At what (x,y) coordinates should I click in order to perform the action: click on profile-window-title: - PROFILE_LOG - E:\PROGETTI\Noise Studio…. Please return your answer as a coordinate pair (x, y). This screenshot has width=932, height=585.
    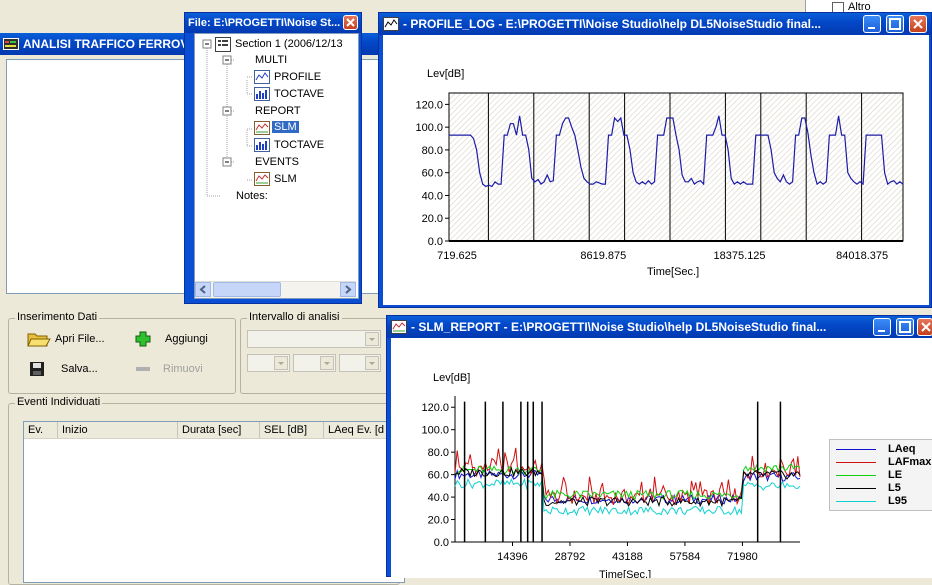
    Looking at the image, I should click on (612, 24).